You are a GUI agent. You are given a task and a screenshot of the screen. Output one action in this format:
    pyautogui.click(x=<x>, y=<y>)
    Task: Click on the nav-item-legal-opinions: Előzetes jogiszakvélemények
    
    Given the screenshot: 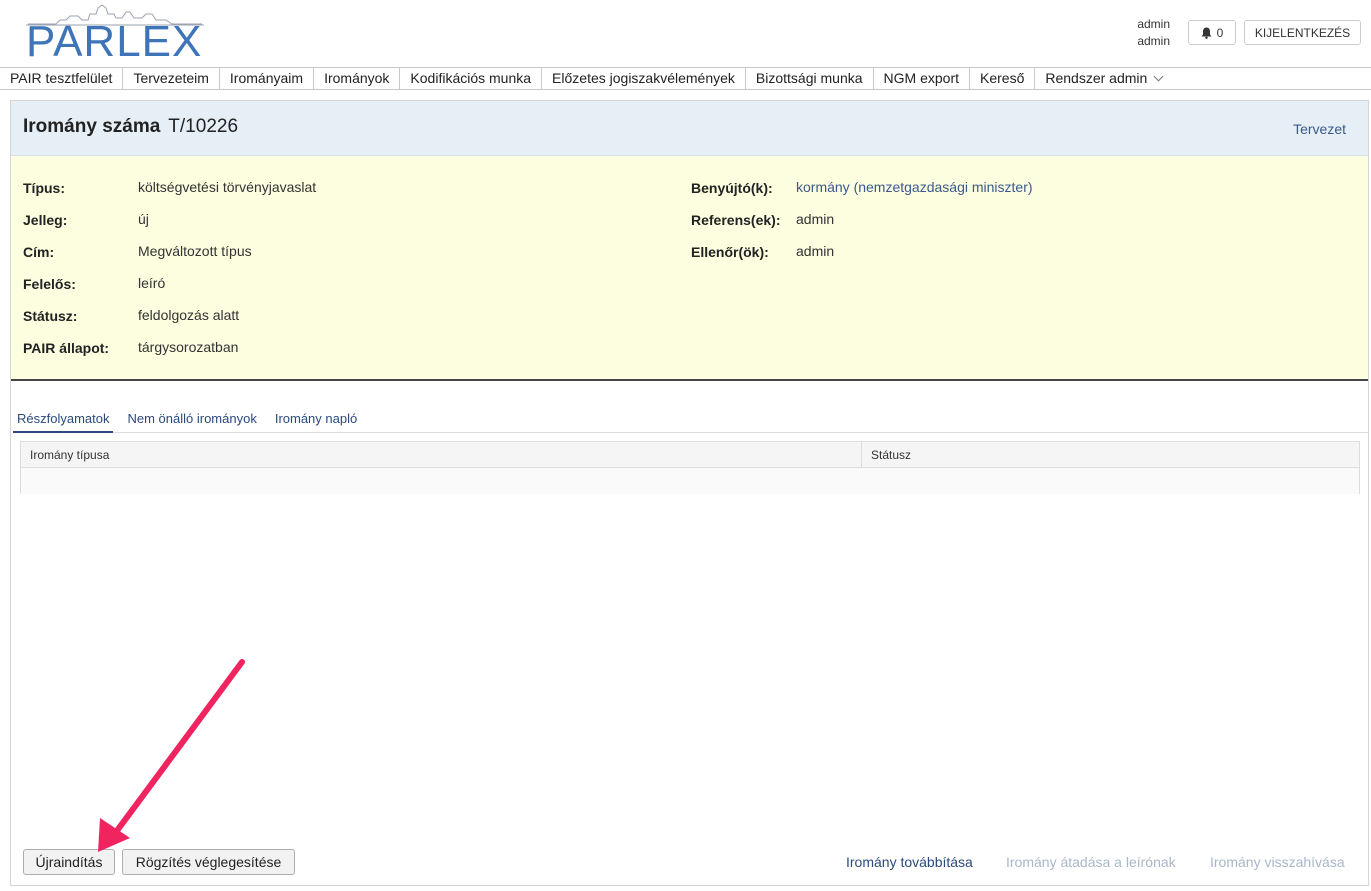 What is the action you would take?
    pyautogui.click(x=644, y=78)
    